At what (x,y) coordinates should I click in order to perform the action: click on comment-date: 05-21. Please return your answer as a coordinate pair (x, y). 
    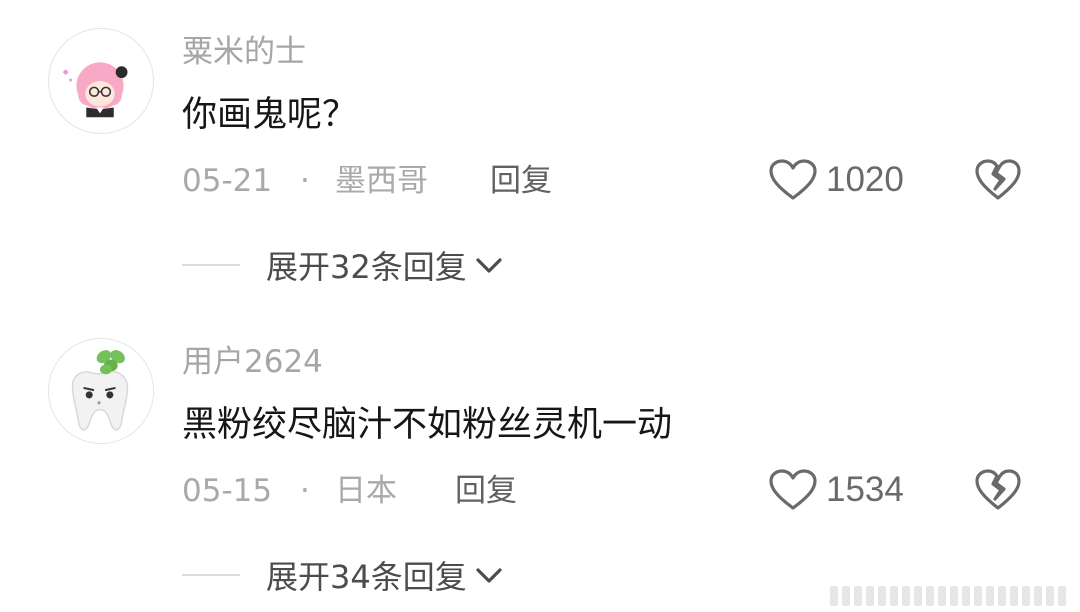
    Looking at the image, I should click on (227, 181).